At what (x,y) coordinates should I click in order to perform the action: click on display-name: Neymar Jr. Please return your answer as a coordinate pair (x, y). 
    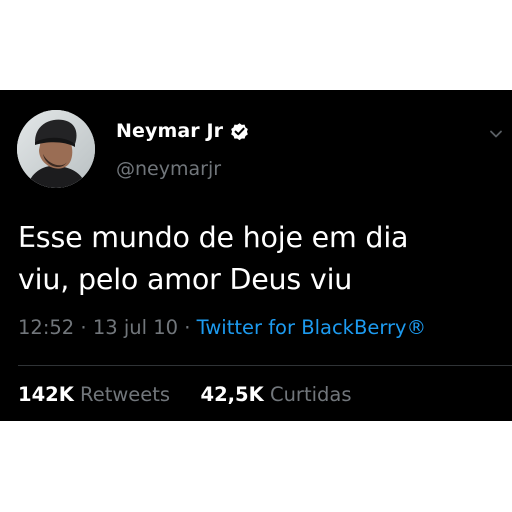
    Looking at the image, I should click on (169, 131).